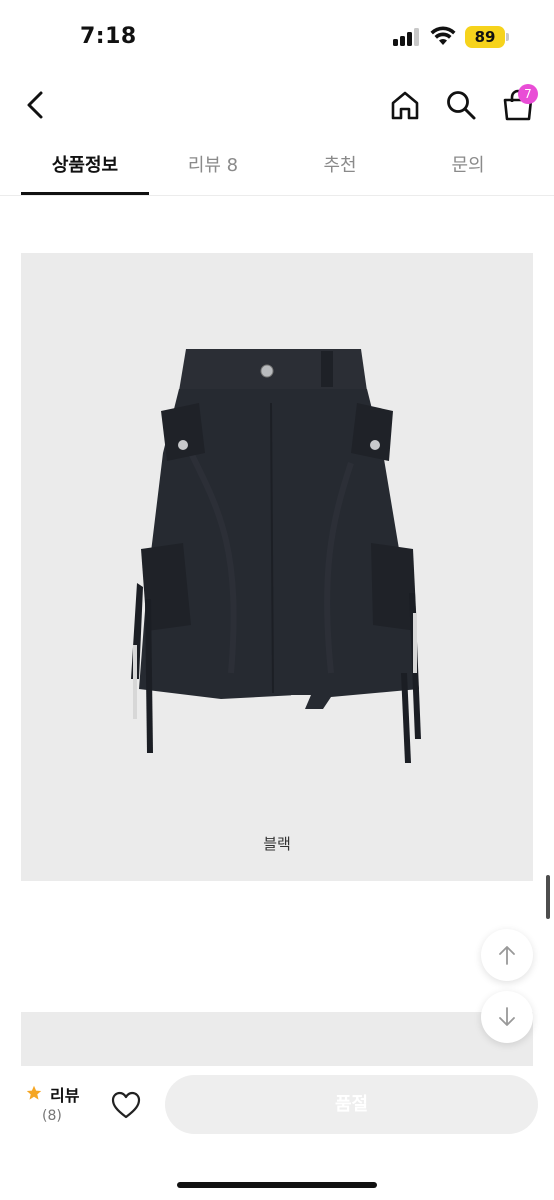 This screenshot has width=554, height=1200. I want to click on review-count: (8), so click(52, 1116).